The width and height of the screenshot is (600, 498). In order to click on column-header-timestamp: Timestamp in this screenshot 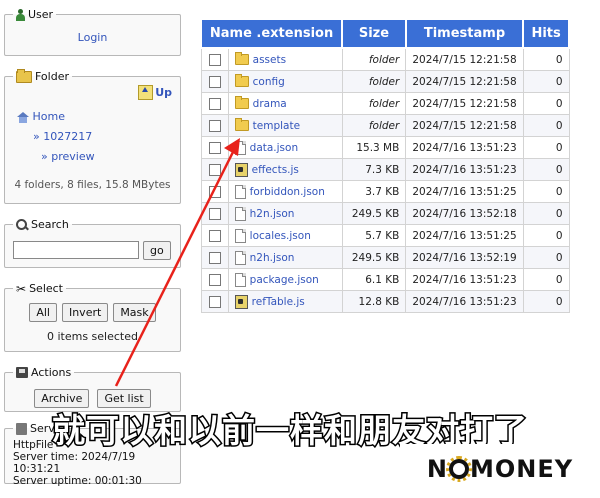, I will do `click(464, 33)`.